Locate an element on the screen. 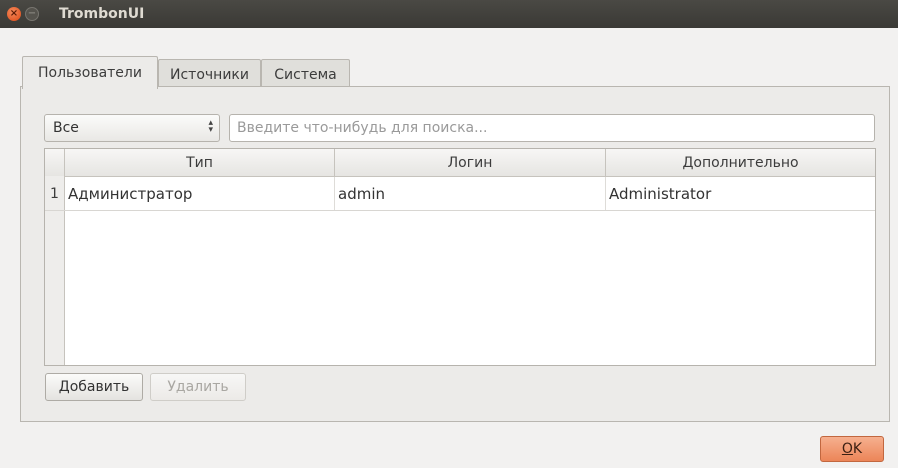  column-header-login: Логин is located at coordinates (470, 162).